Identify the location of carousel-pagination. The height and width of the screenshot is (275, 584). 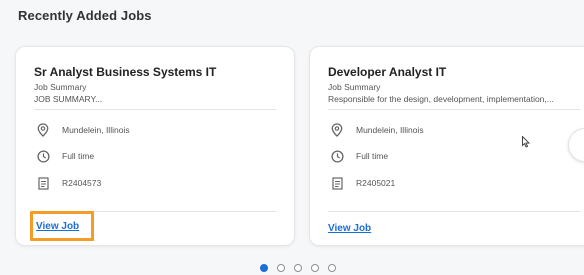
(298, 268).